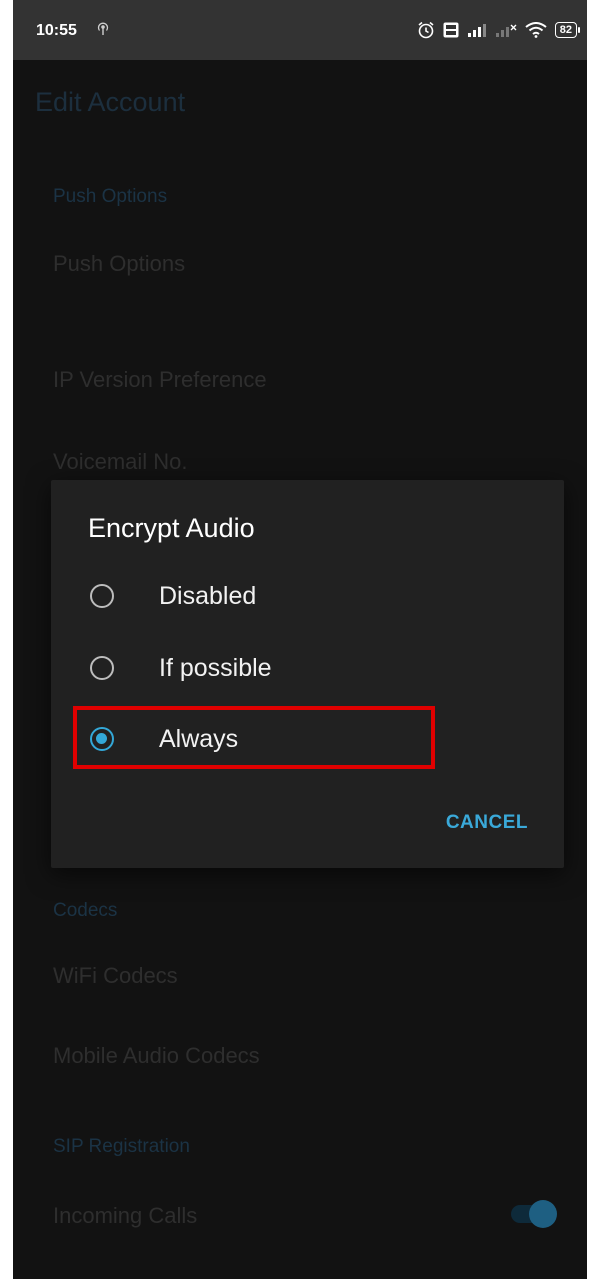 The height and width of the screenshot is (1279, 600). What do you see at coordinates (543, 1214) in the screenshot?
I see `toggle-thumb` at bounding box center [543, 1214].